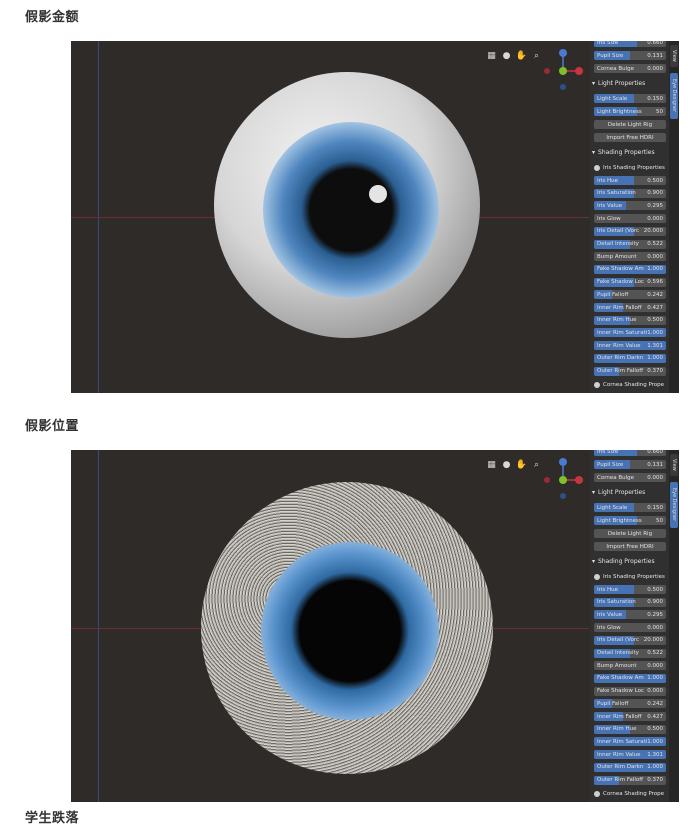  I want to click on panel-button-label: Delete Light Rig, so click(630, 124).